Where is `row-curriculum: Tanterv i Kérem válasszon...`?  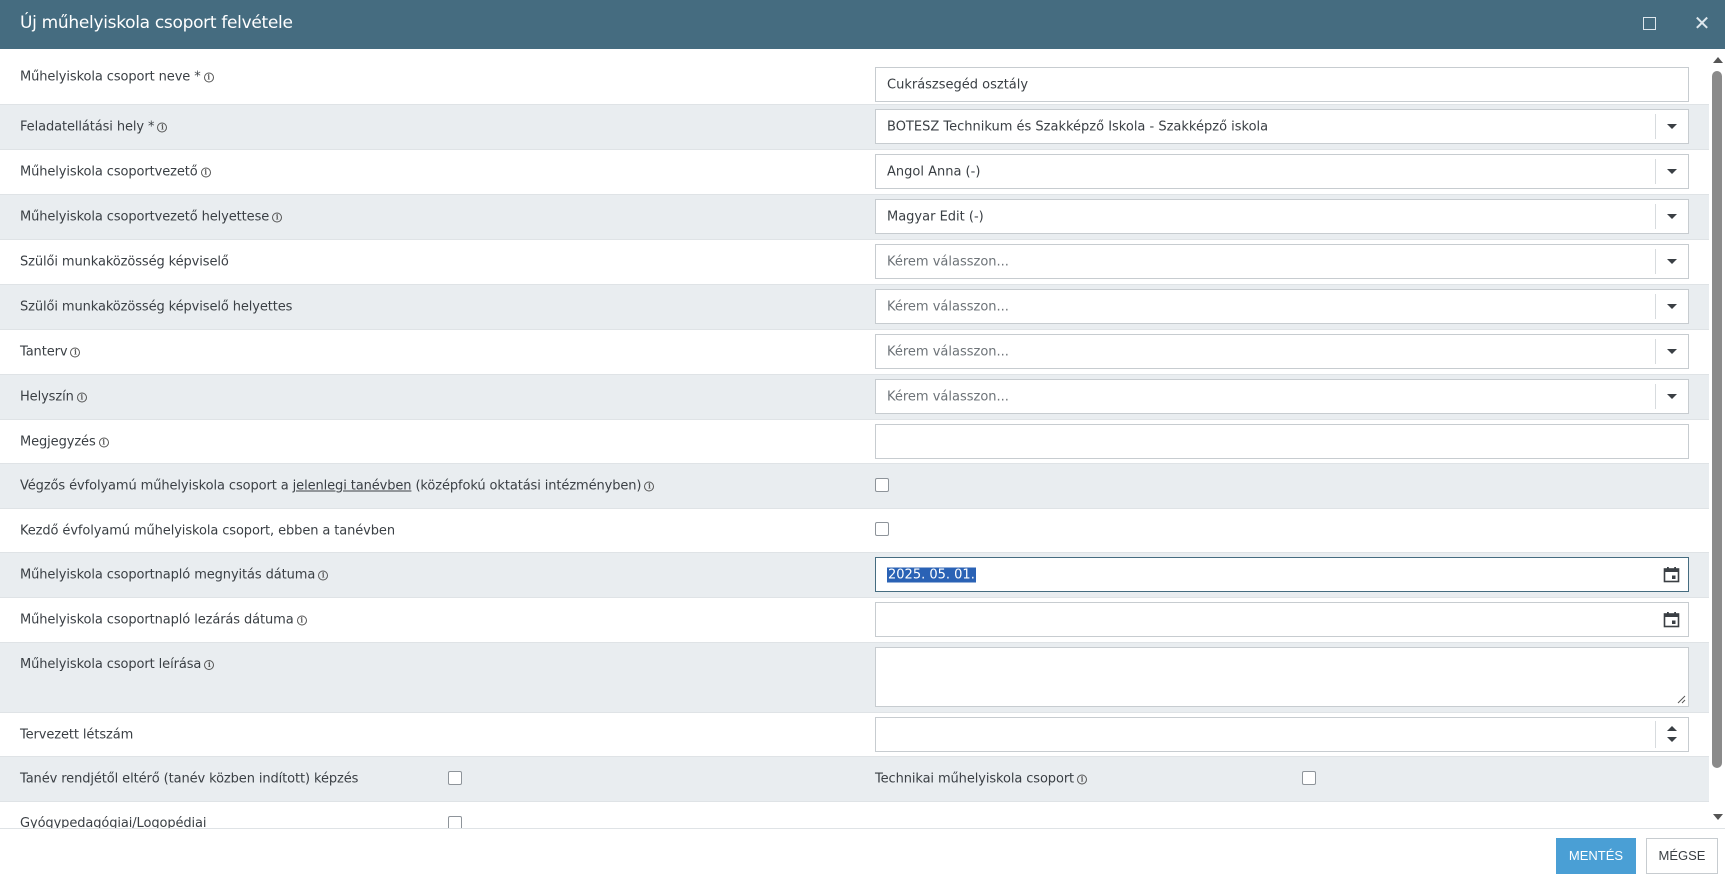 row-curriculum: Tanterv i Kérem válasszon... is located at coordinates (854, 352).